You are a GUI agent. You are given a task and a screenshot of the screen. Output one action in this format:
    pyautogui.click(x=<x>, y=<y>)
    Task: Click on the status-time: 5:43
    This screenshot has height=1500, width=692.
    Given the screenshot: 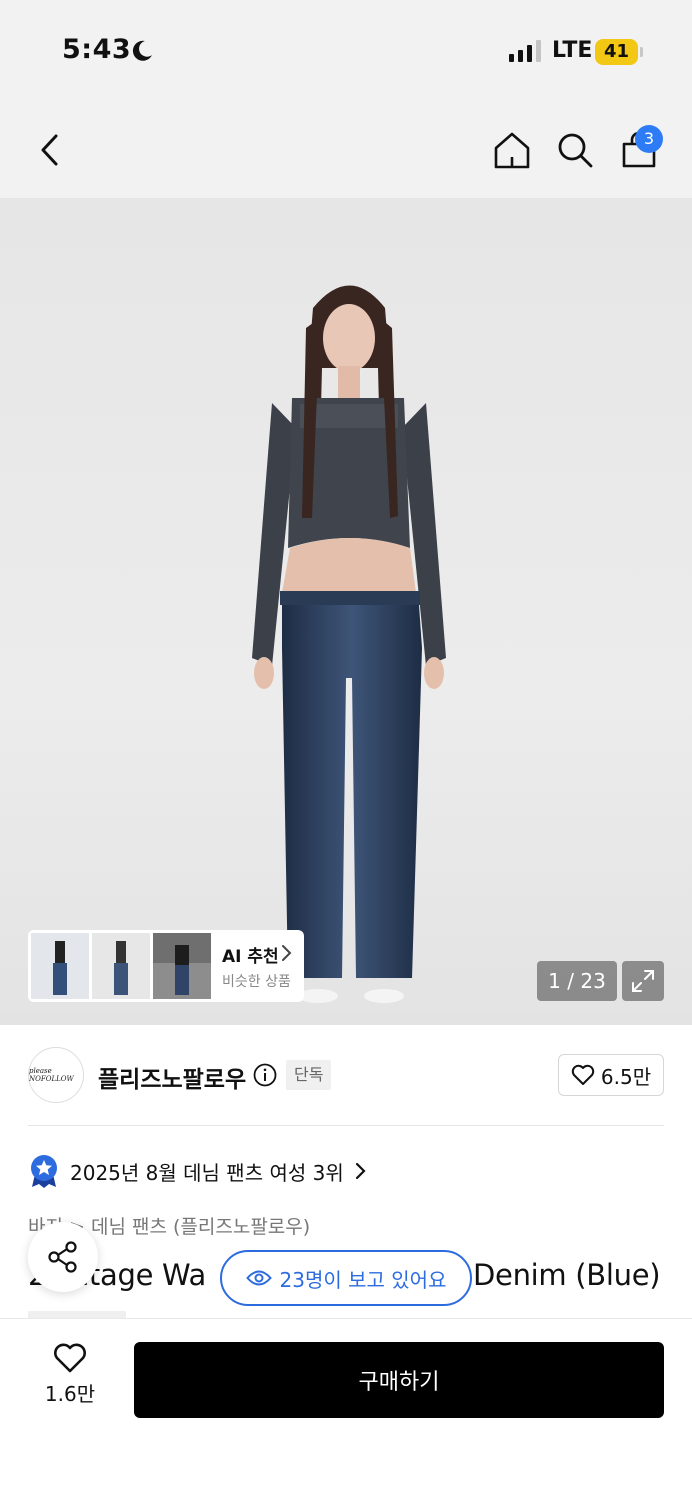 What is the action you would take?
    pyautogui.click(x=97, y=49)
    